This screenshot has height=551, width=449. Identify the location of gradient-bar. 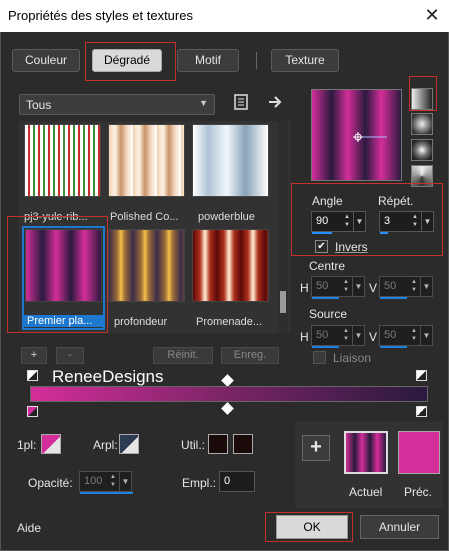
(229, 394).